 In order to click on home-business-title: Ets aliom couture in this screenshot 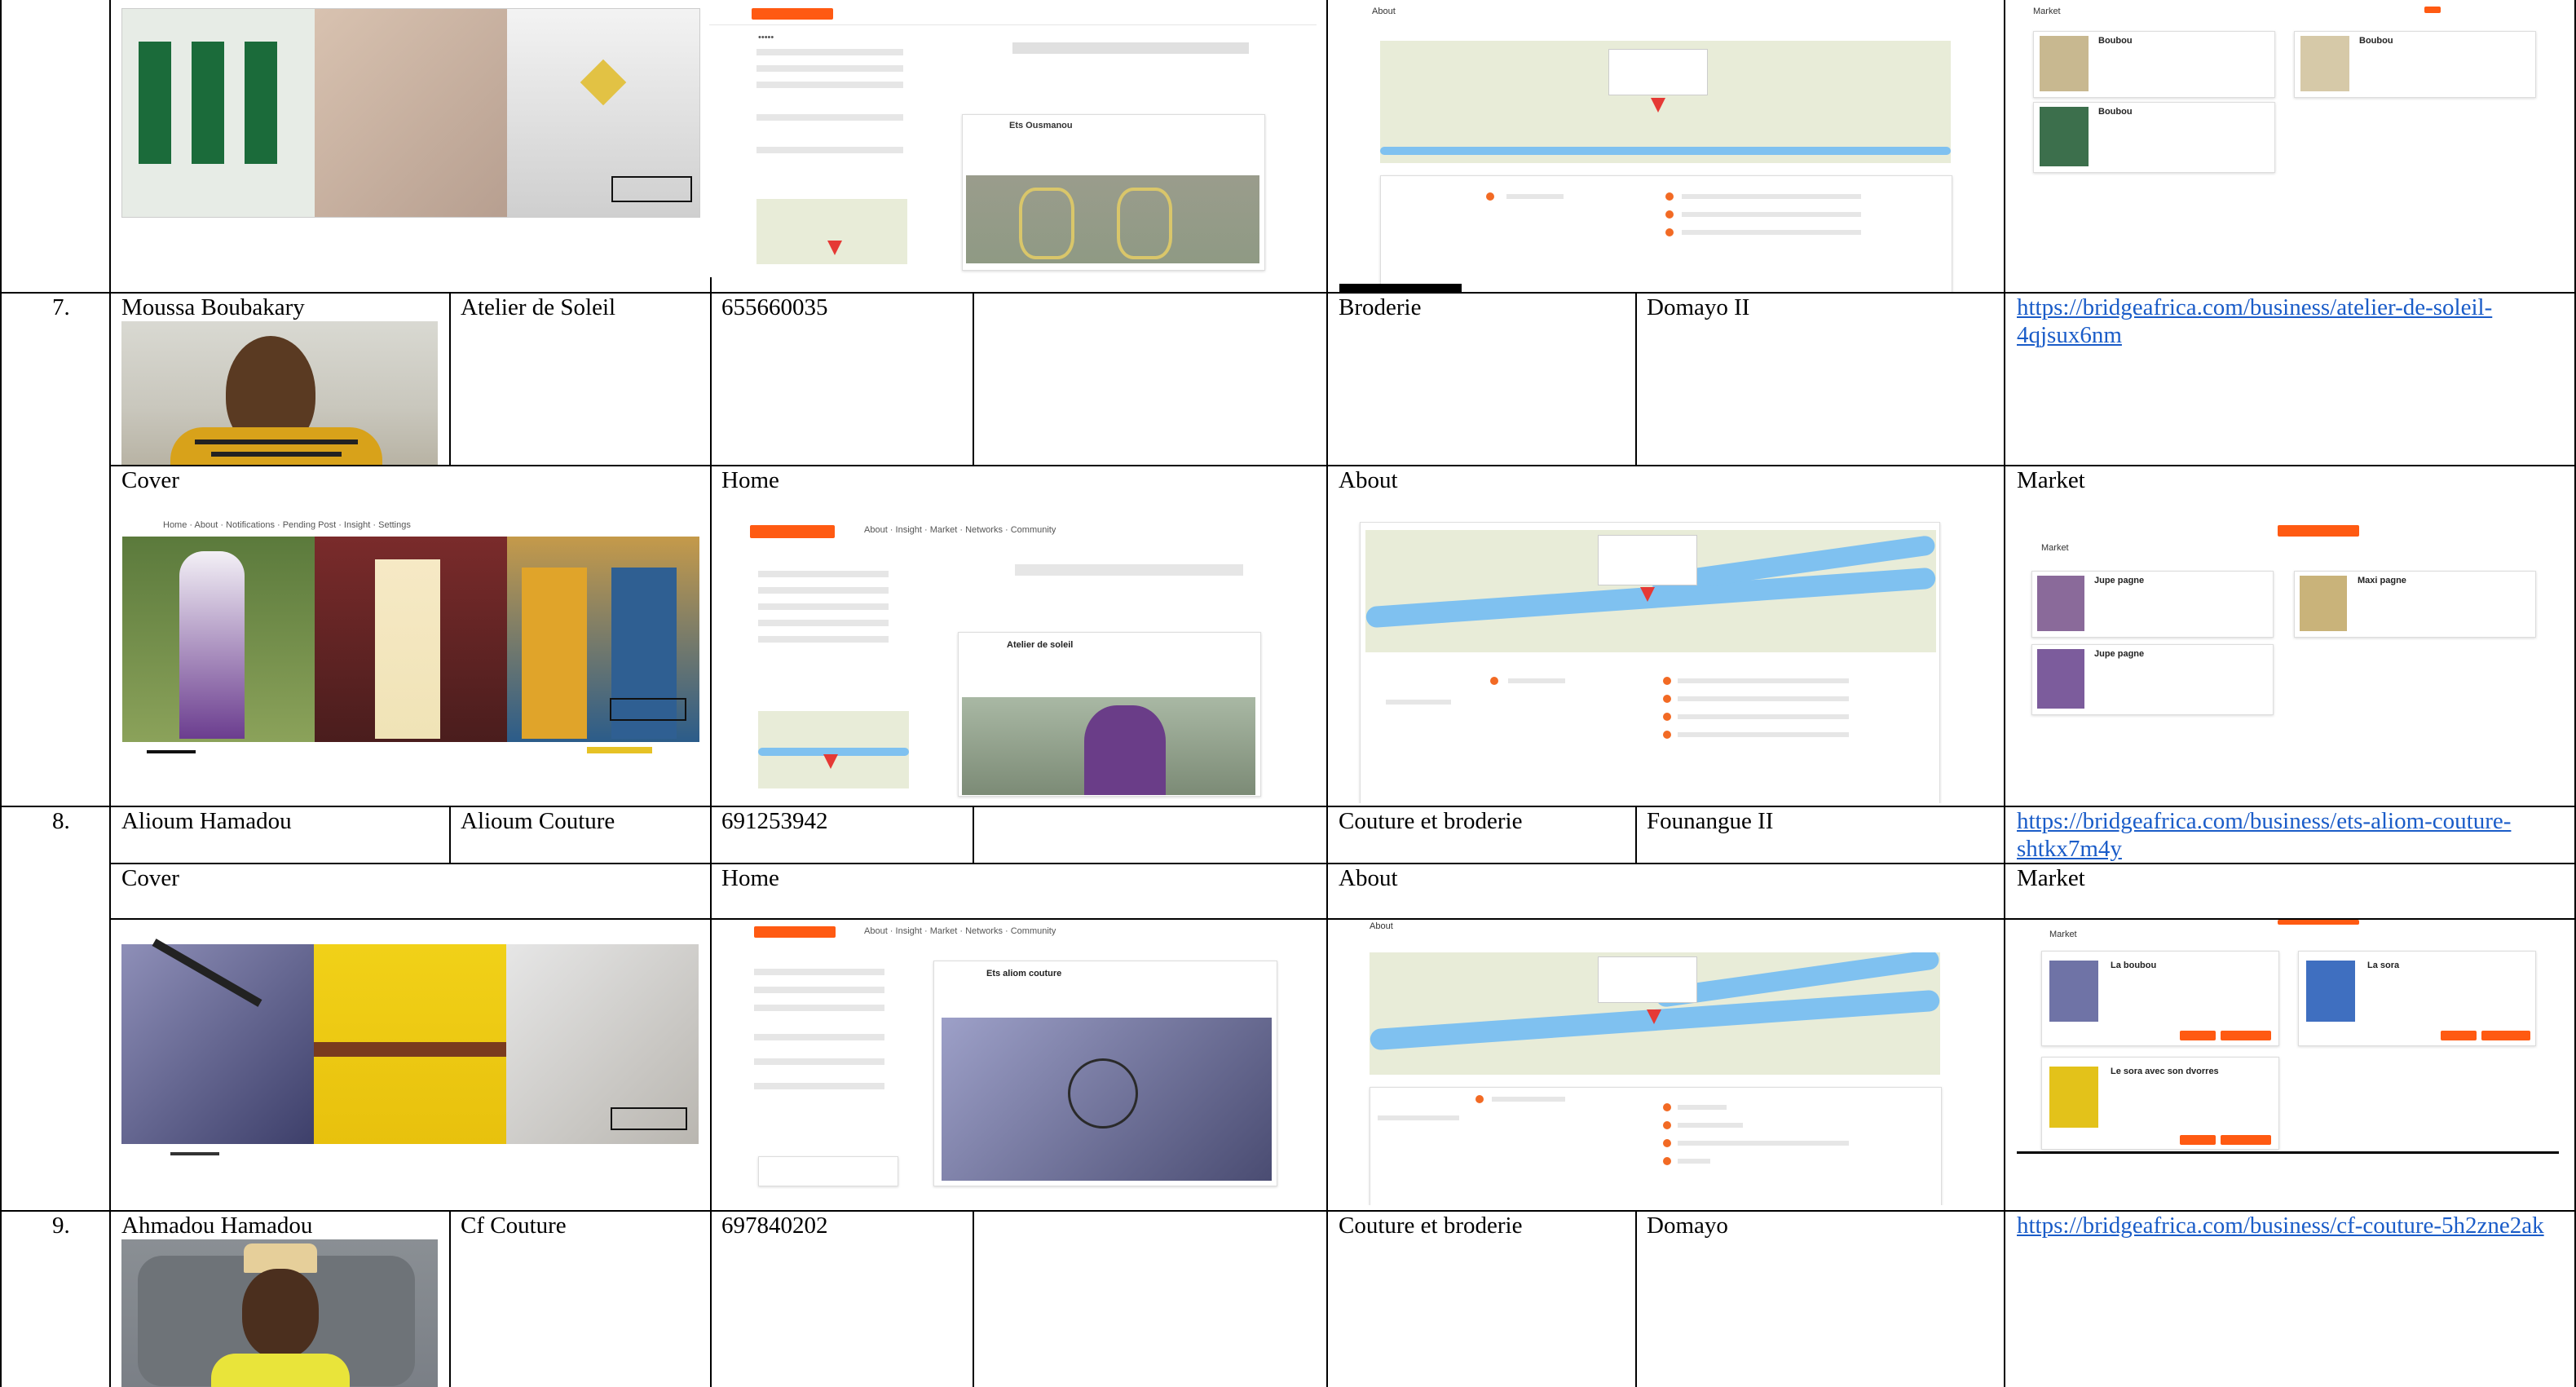, I will do `click(1024, 974)`.